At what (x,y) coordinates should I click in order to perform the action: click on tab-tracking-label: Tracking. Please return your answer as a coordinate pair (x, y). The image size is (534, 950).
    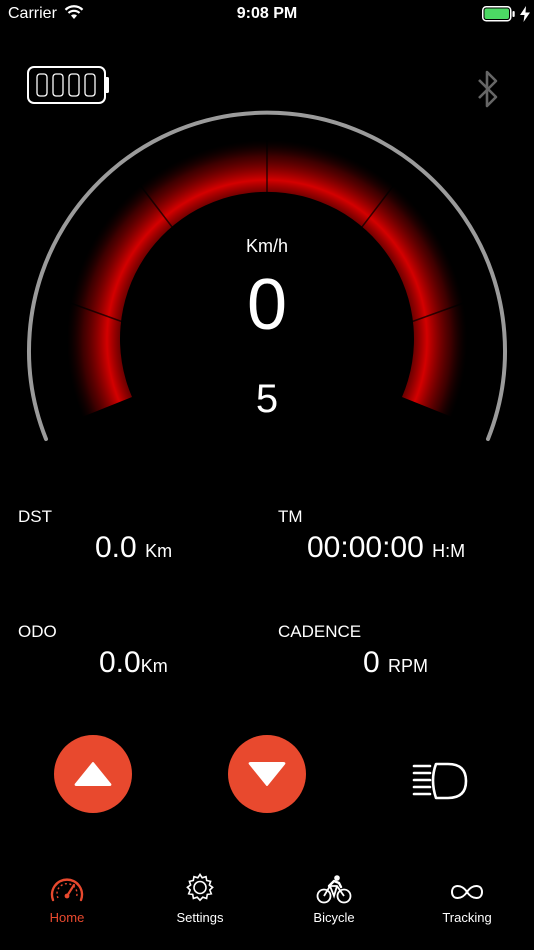
    Looking at the image, I should click on (467, 917).